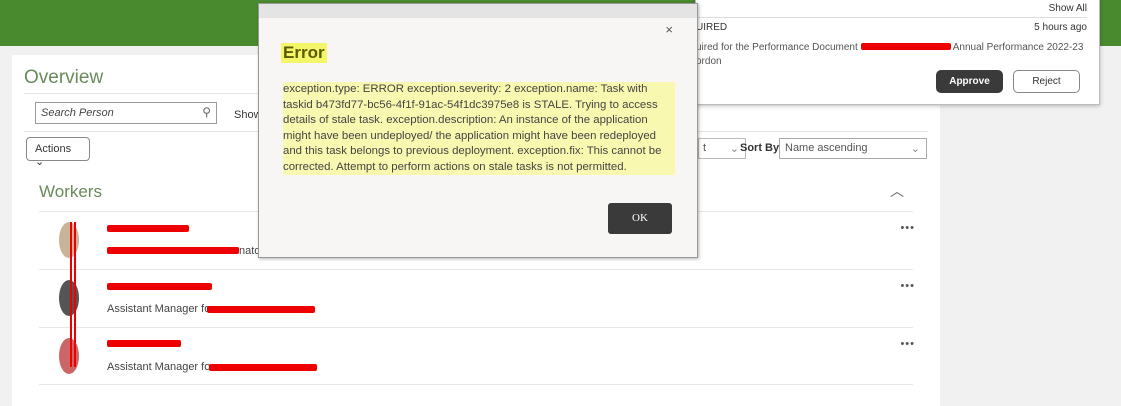  I want to click on filter-value: t, so click(705, 148).